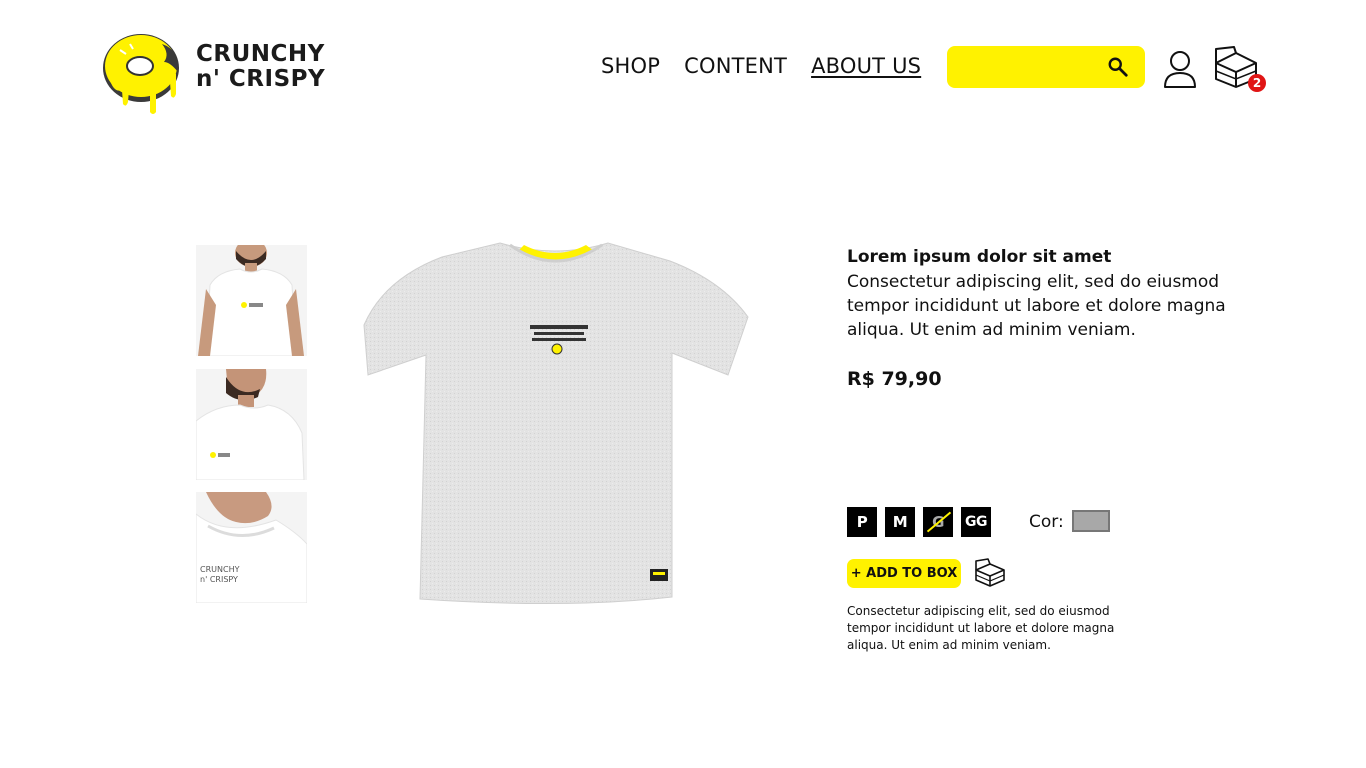 Image resolution: width=1366 pixels, height=768 pixels. I want to click on product-title: Lorem ipsum dolor sit amet, so click(979, 257).